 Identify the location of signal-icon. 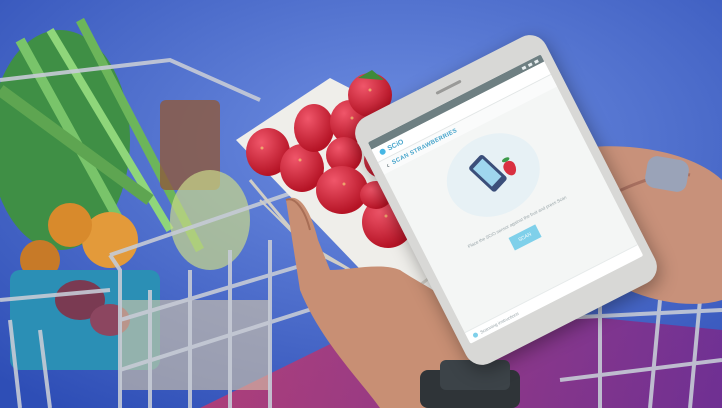
(524, 67).